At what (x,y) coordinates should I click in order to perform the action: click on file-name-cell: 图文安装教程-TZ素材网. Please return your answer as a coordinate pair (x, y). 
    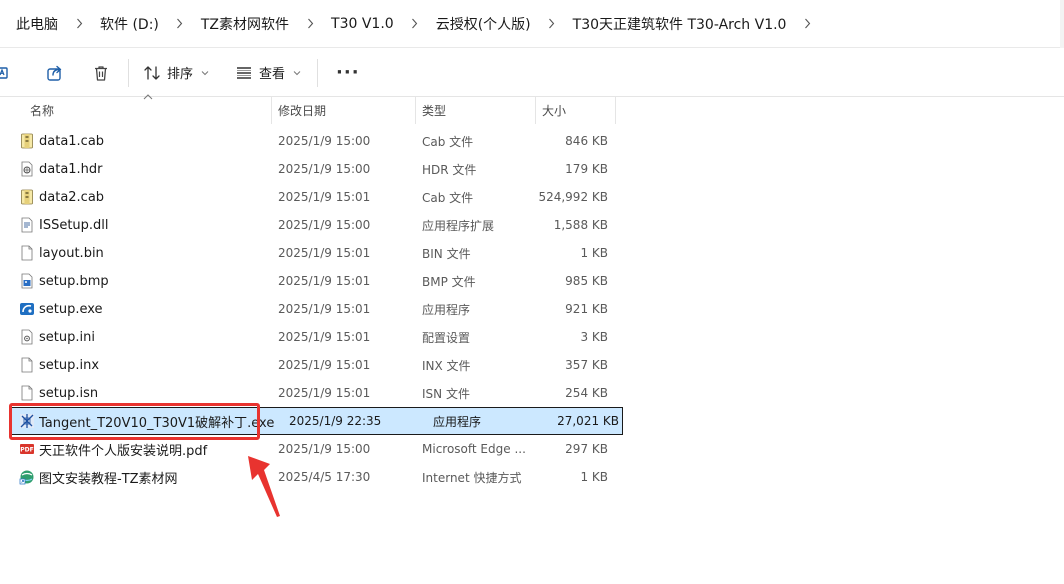
    Looking at the image, I should click on (135, 477).